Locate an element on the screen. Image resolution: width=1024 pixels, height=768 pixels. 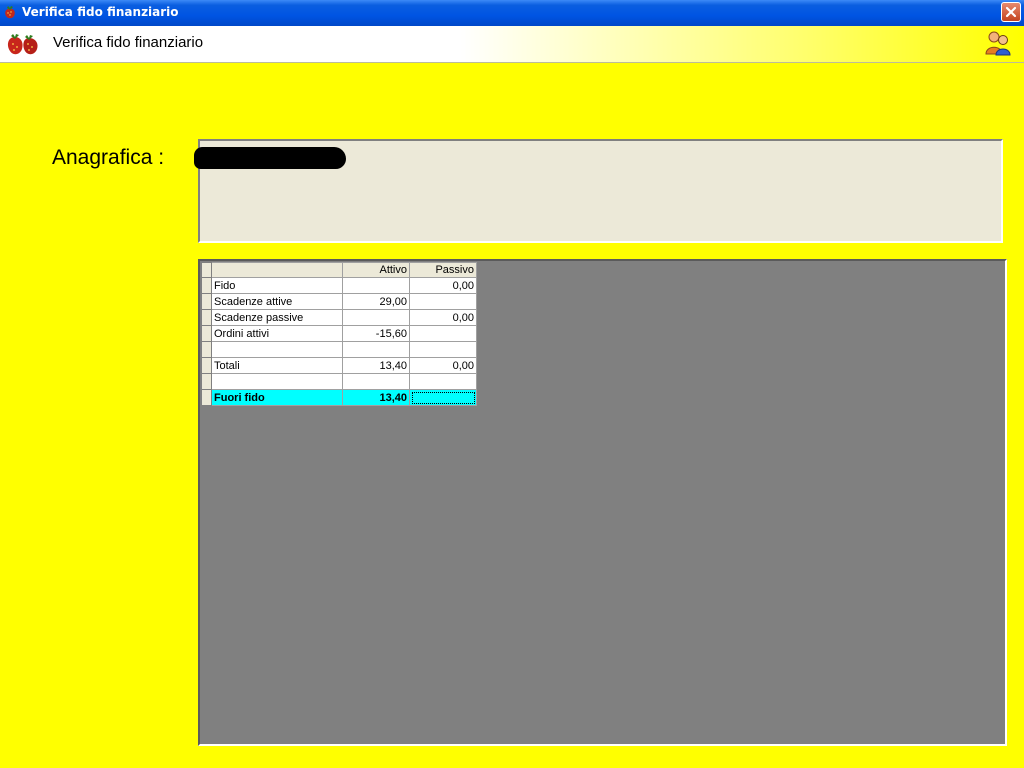
close-icon is located at coordinates (1011, 12).